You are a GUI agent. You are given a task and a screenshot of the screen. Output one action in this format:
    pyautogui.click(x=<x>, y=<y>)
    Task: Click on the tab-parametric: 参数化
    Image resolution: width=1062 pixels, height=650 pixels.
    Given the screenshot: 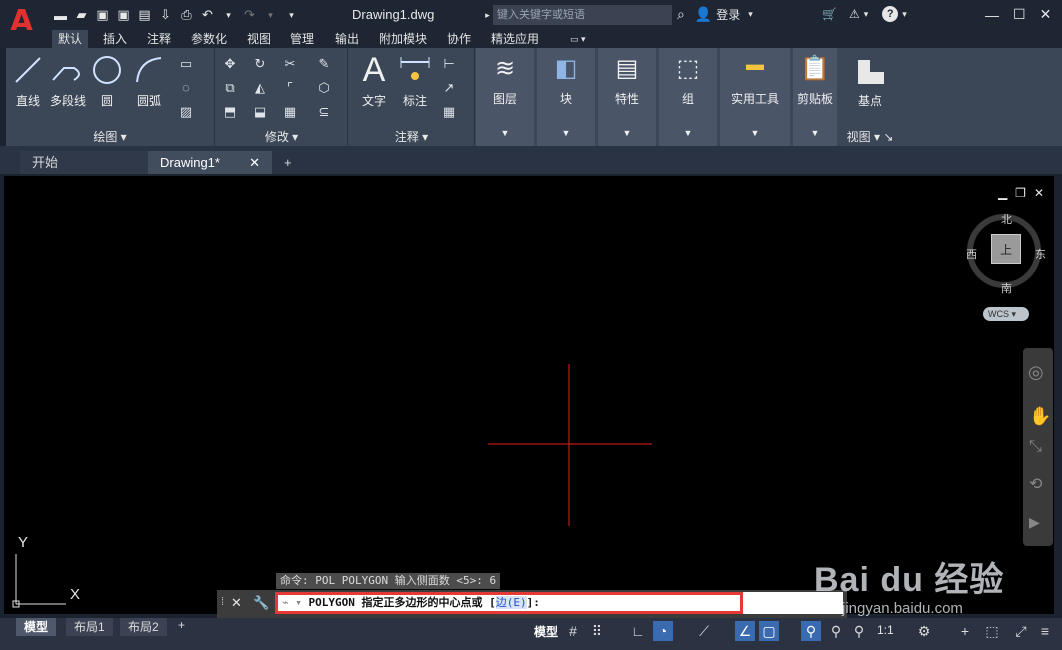 What is the action you would take?
    pyautogui.click(x=209, y=39)
    